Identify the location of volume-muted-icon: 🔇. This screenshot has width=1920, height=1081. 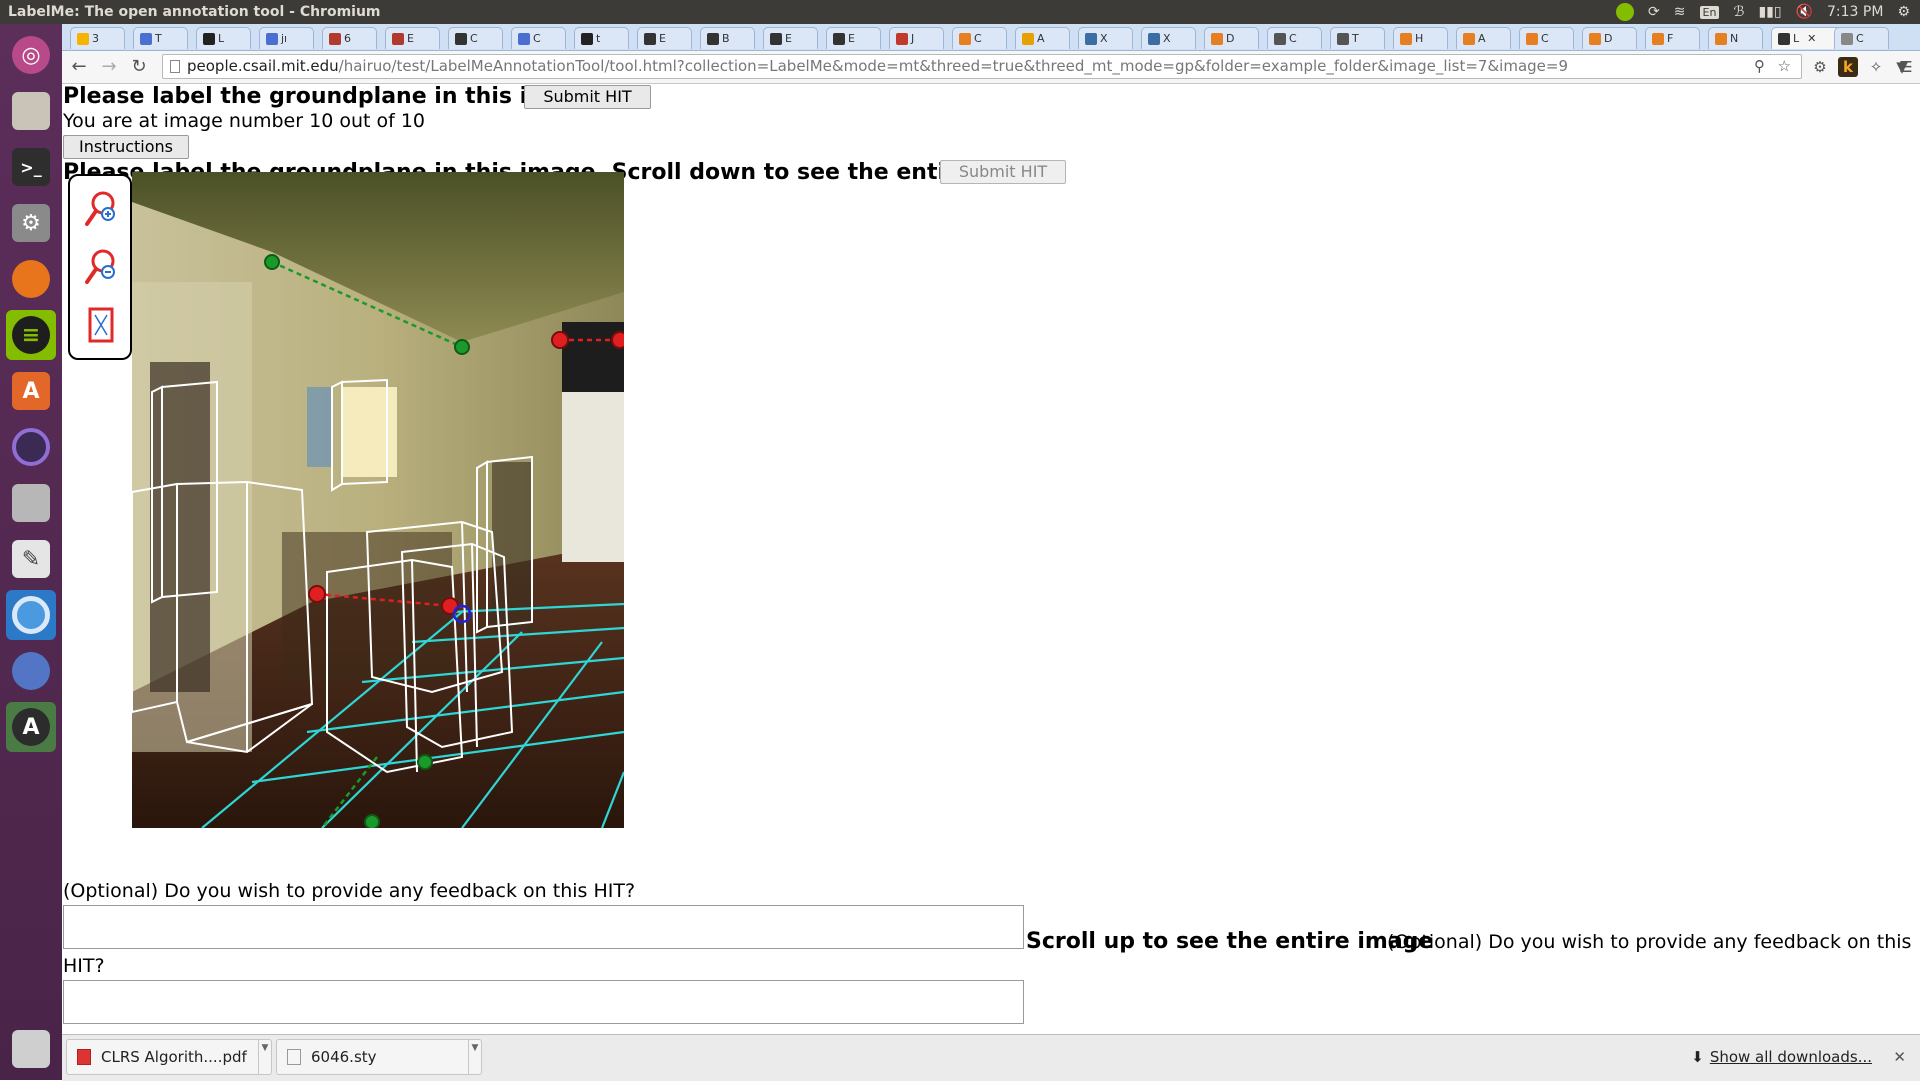
(1804, 12).